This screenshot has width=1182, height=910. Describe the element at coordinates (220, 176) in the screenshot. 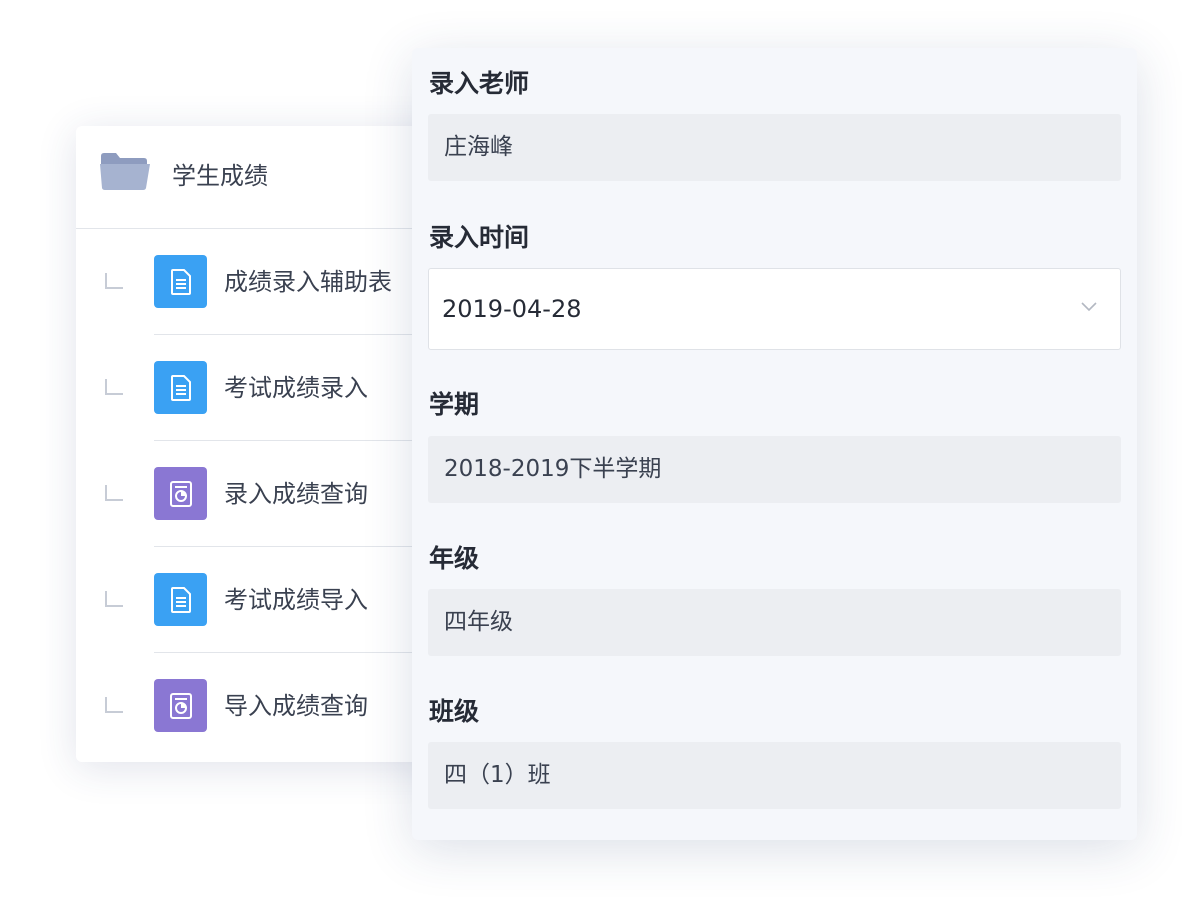

I see `folder-label: 学生成绩` at that location.